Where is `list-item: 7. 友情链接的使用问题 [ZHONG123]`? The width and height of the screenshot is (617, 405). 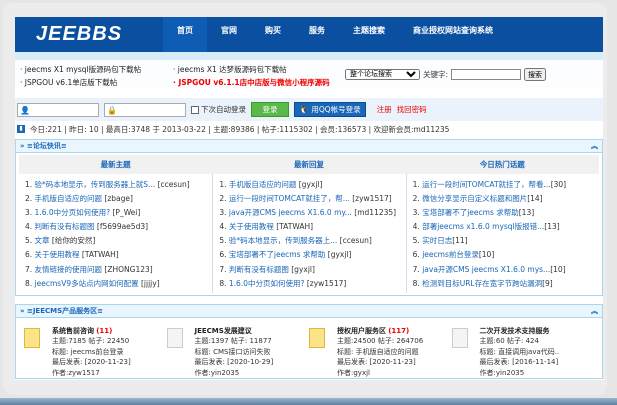
list-item: 7. 友情链接的使用问题 [ZHONG123] is located at coordinates (89, 269).